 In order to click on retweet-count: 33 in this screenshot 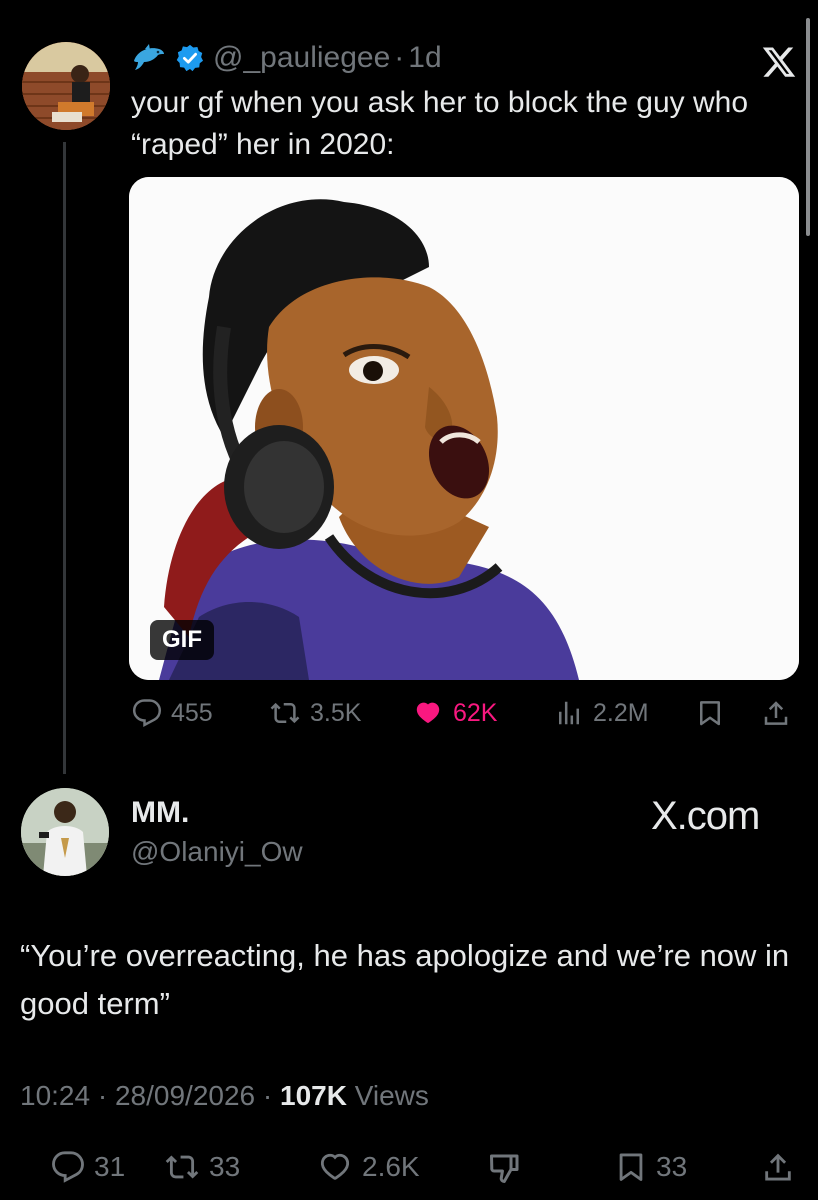, I will do `click(225, 1166)`.